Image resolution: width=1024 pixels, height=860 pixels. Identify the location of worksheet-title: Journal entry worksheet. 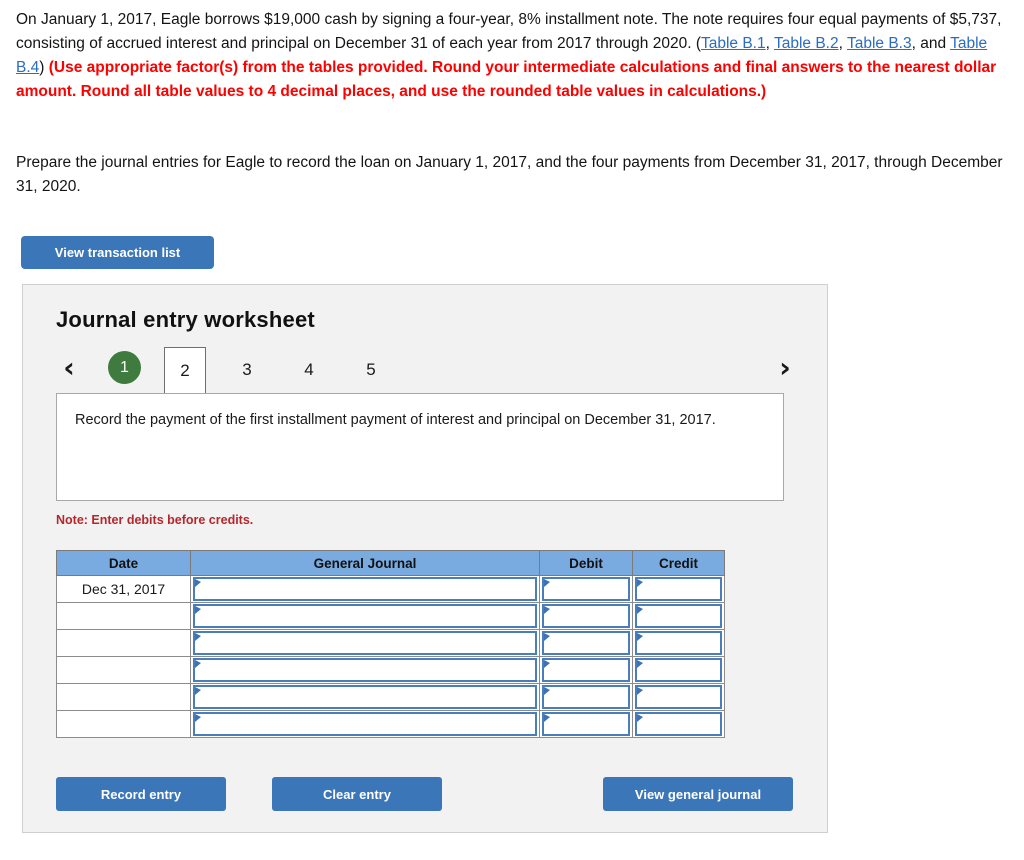
(185, 319).